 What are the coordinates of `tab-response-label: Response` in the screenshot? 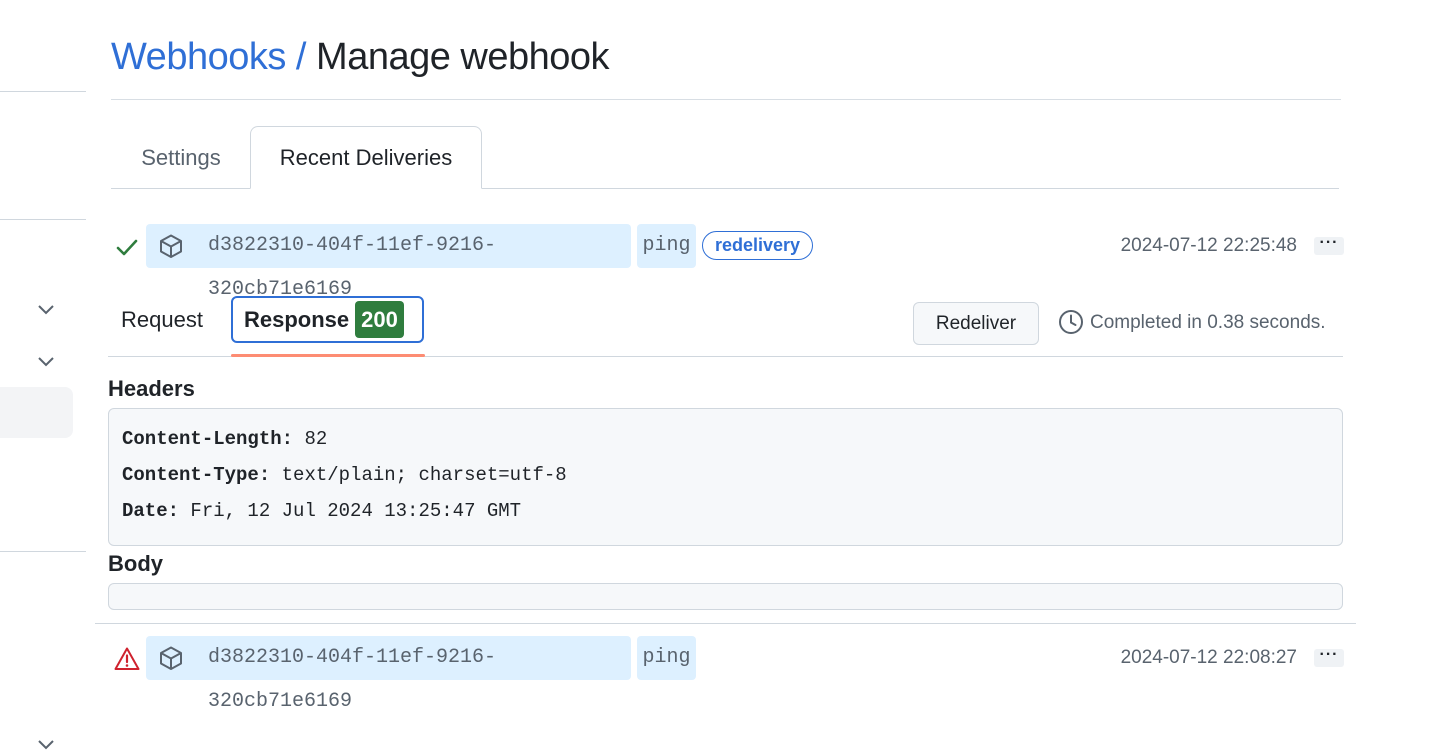 It's located at (297, 319).